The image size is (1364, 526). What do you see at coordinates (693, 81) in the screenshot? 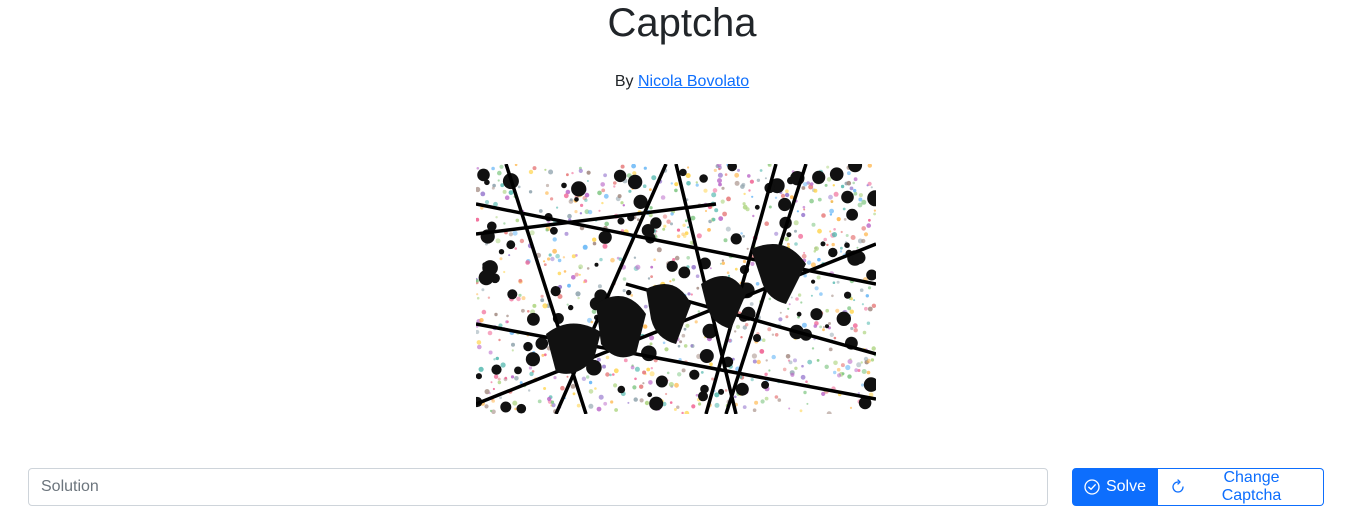
I see `author-link: Nicola Bovolato` at bounding box center [693, 81].